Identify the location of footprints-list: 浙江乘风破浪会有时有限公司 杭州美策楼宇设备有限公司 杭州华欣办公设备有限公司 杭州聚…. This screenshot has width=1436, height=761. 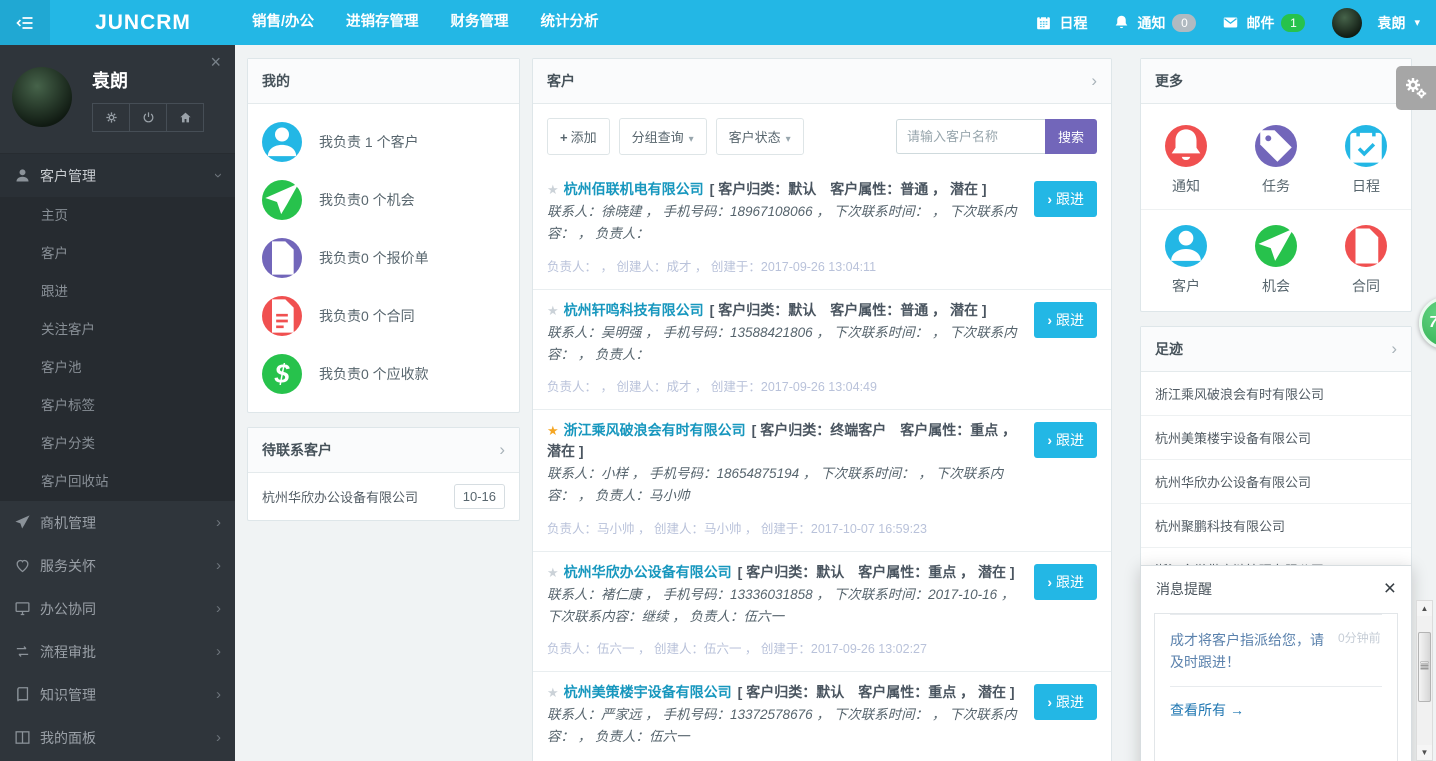
(1276, 481).